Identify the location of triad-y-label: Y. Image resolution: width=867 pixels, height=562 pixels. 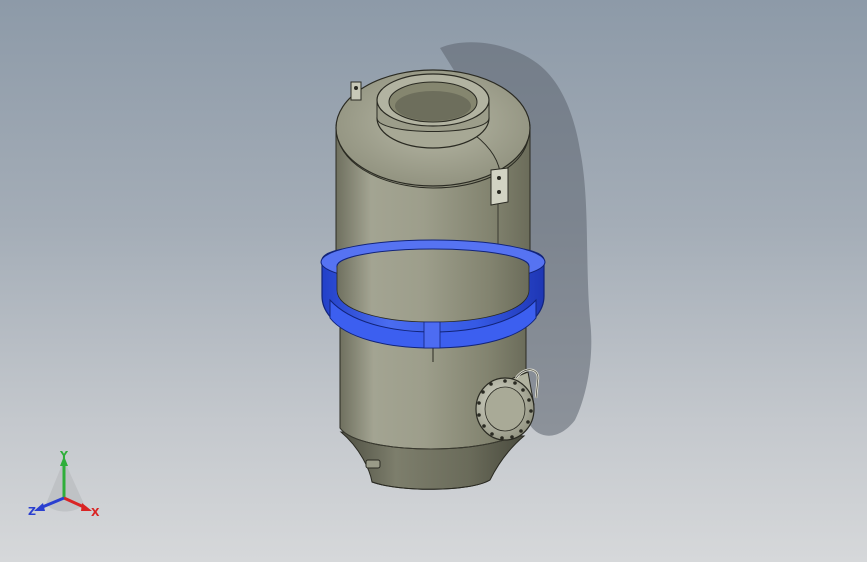
(64, 455).